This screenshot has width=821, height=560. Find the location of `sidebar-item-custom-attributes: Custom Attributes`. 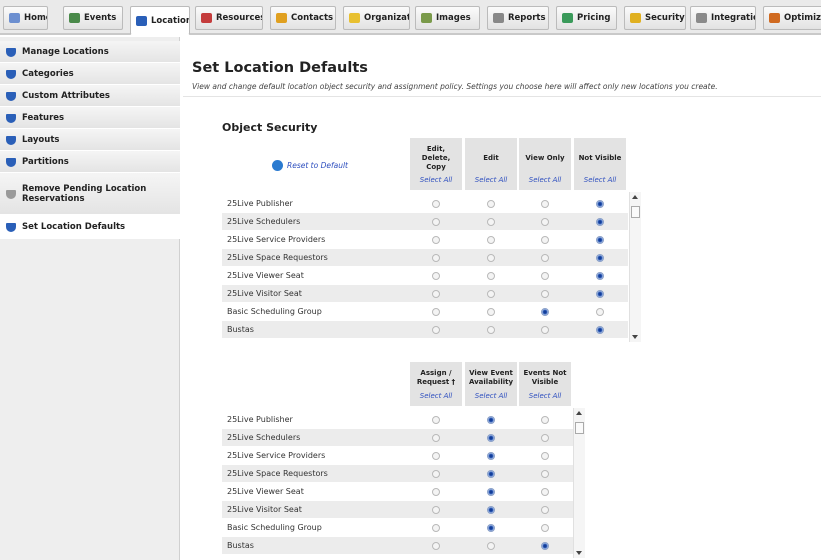

sidebar-item-custom-attributes: Custom Attributes is located at coordinates (90, 96).